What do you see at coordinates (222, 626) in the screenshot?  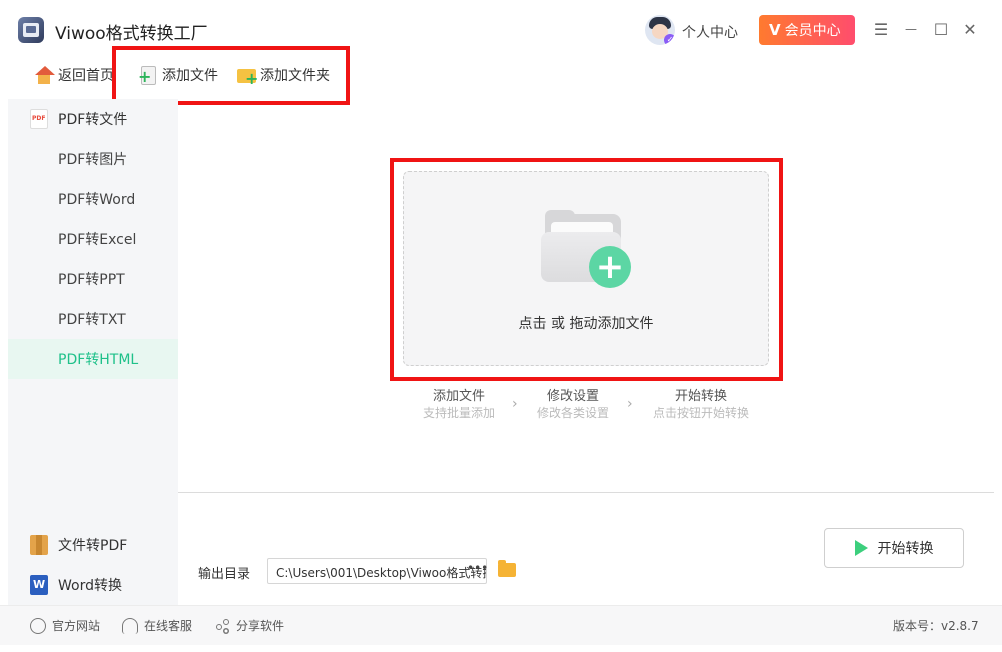 I see `share-icon` at bounding box center [222, 626].